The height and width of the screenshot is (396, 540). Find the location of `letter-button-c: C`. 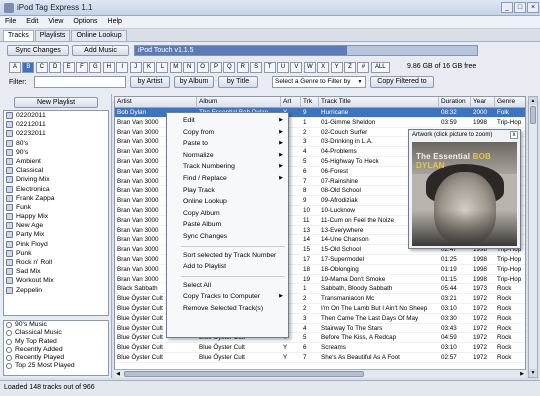

letter-button-c: C is located at coordinates (41, 67).